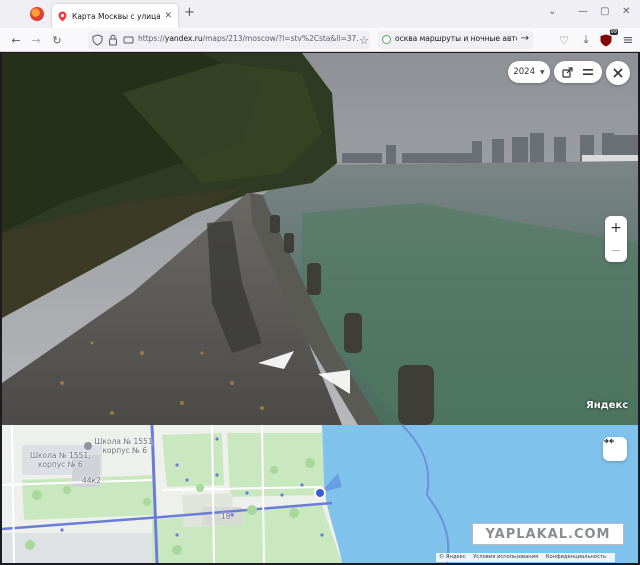  I want to click on forward-arrow-icon: →, so click(36, 40).